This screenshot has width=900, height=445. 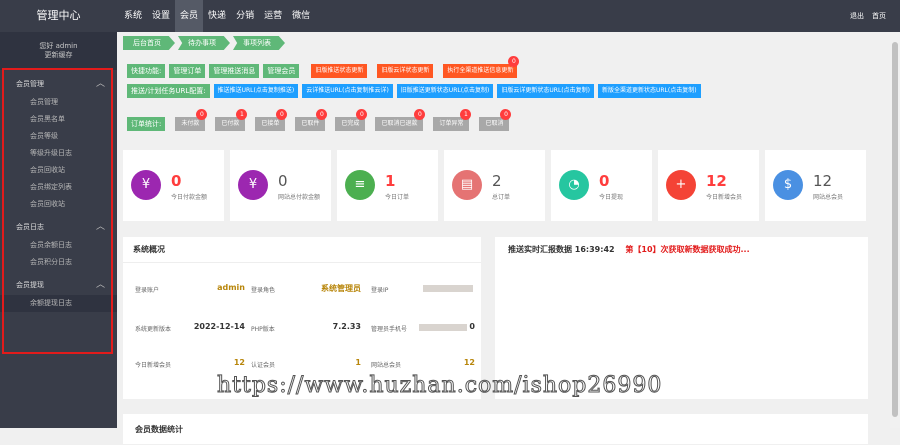 What do you see at coordinates (259, 43) in the screenshot?
I see `crumb-list: 事项列表` at bounding box center [259, 43].